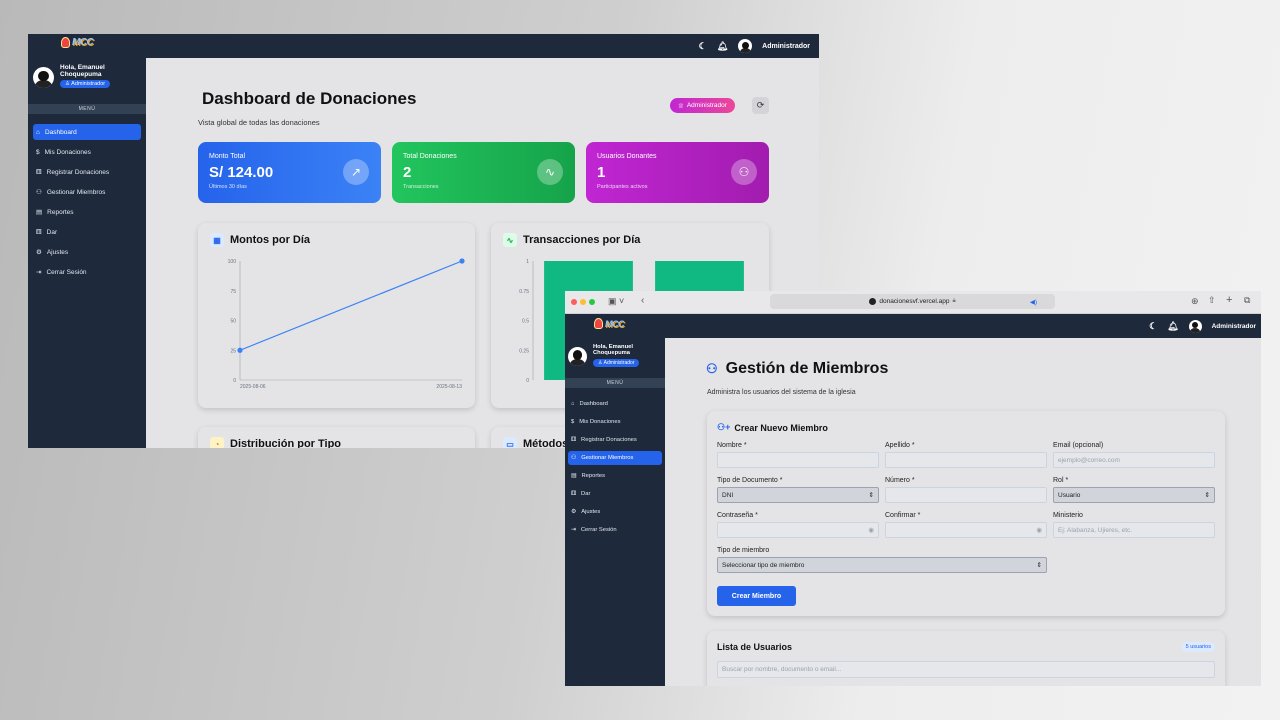 This screenshot has height=720, width=1280. Describe the element at coordinates (702, 105) in the screenshot. I see `role-button: ♕ Administrador` at that location.